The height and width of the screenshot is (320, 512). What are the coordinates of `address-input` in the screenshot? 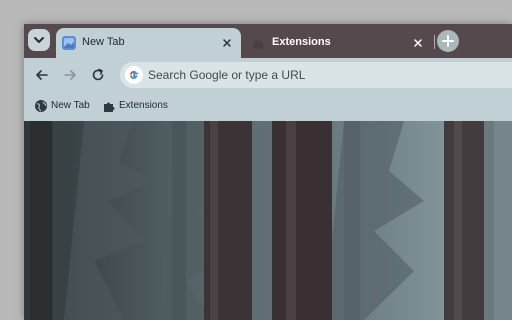 It's located at (323, 75).